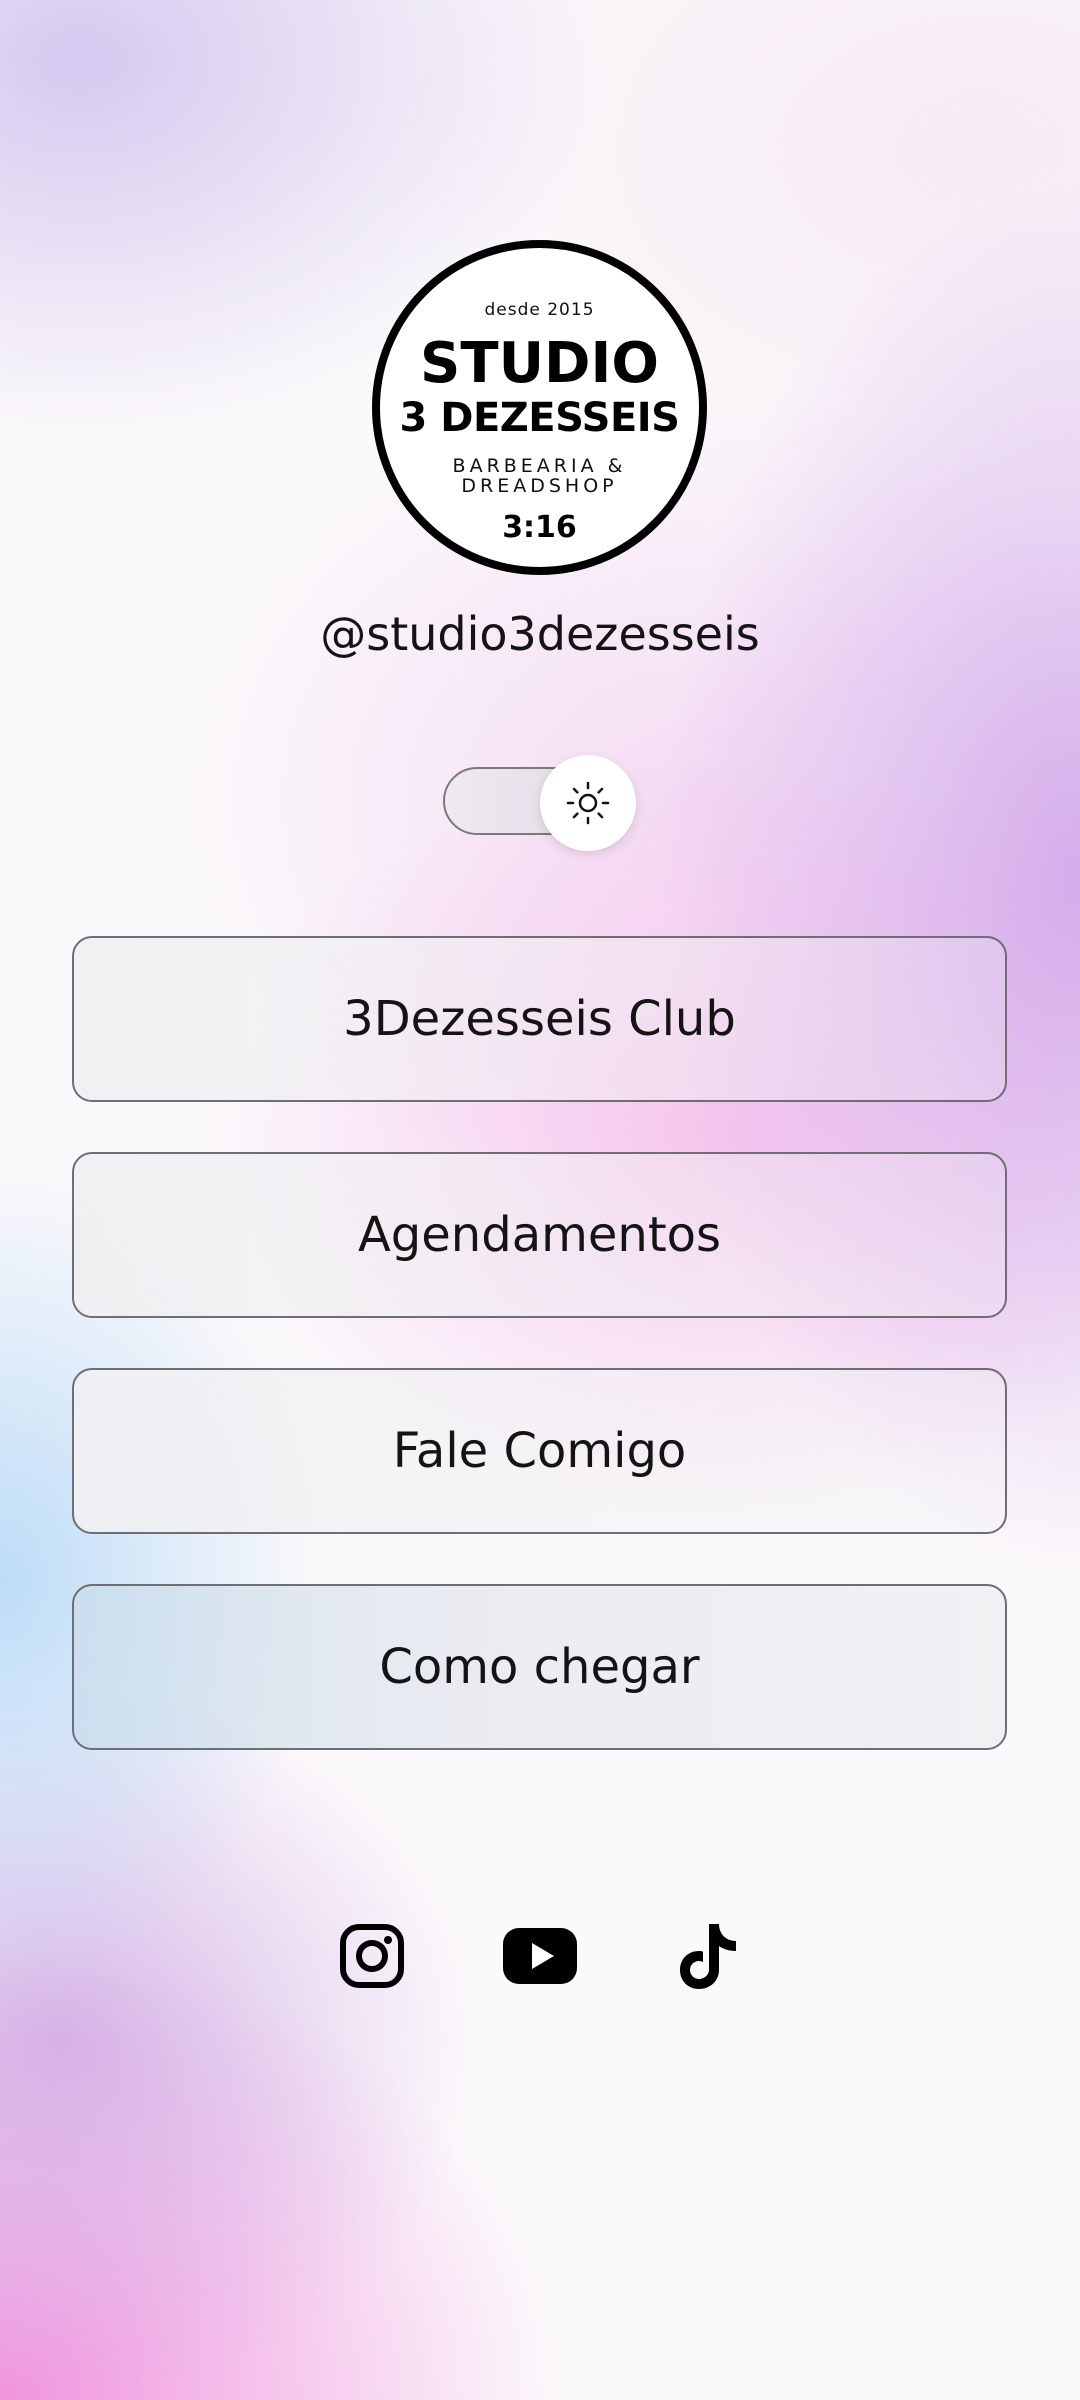 This screenshot has height=2400, width=1080. Describe the element at coordinates (539, 527) in the screenshot. I see `logo-verse-text: 3:16` at that location.